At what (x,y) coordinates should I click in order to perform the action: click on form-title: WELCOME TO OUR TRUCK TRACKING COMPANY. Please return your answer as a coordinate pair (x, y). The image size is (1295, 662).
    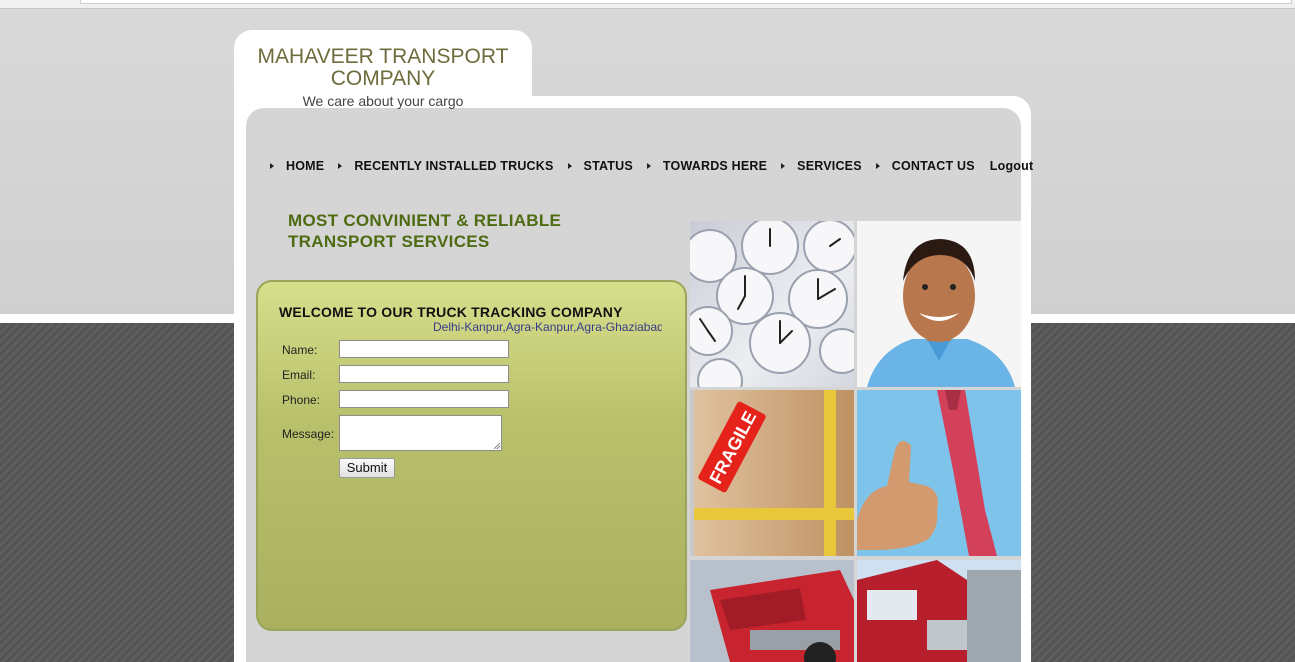
    Looking at the image, I should click on (451, 312).